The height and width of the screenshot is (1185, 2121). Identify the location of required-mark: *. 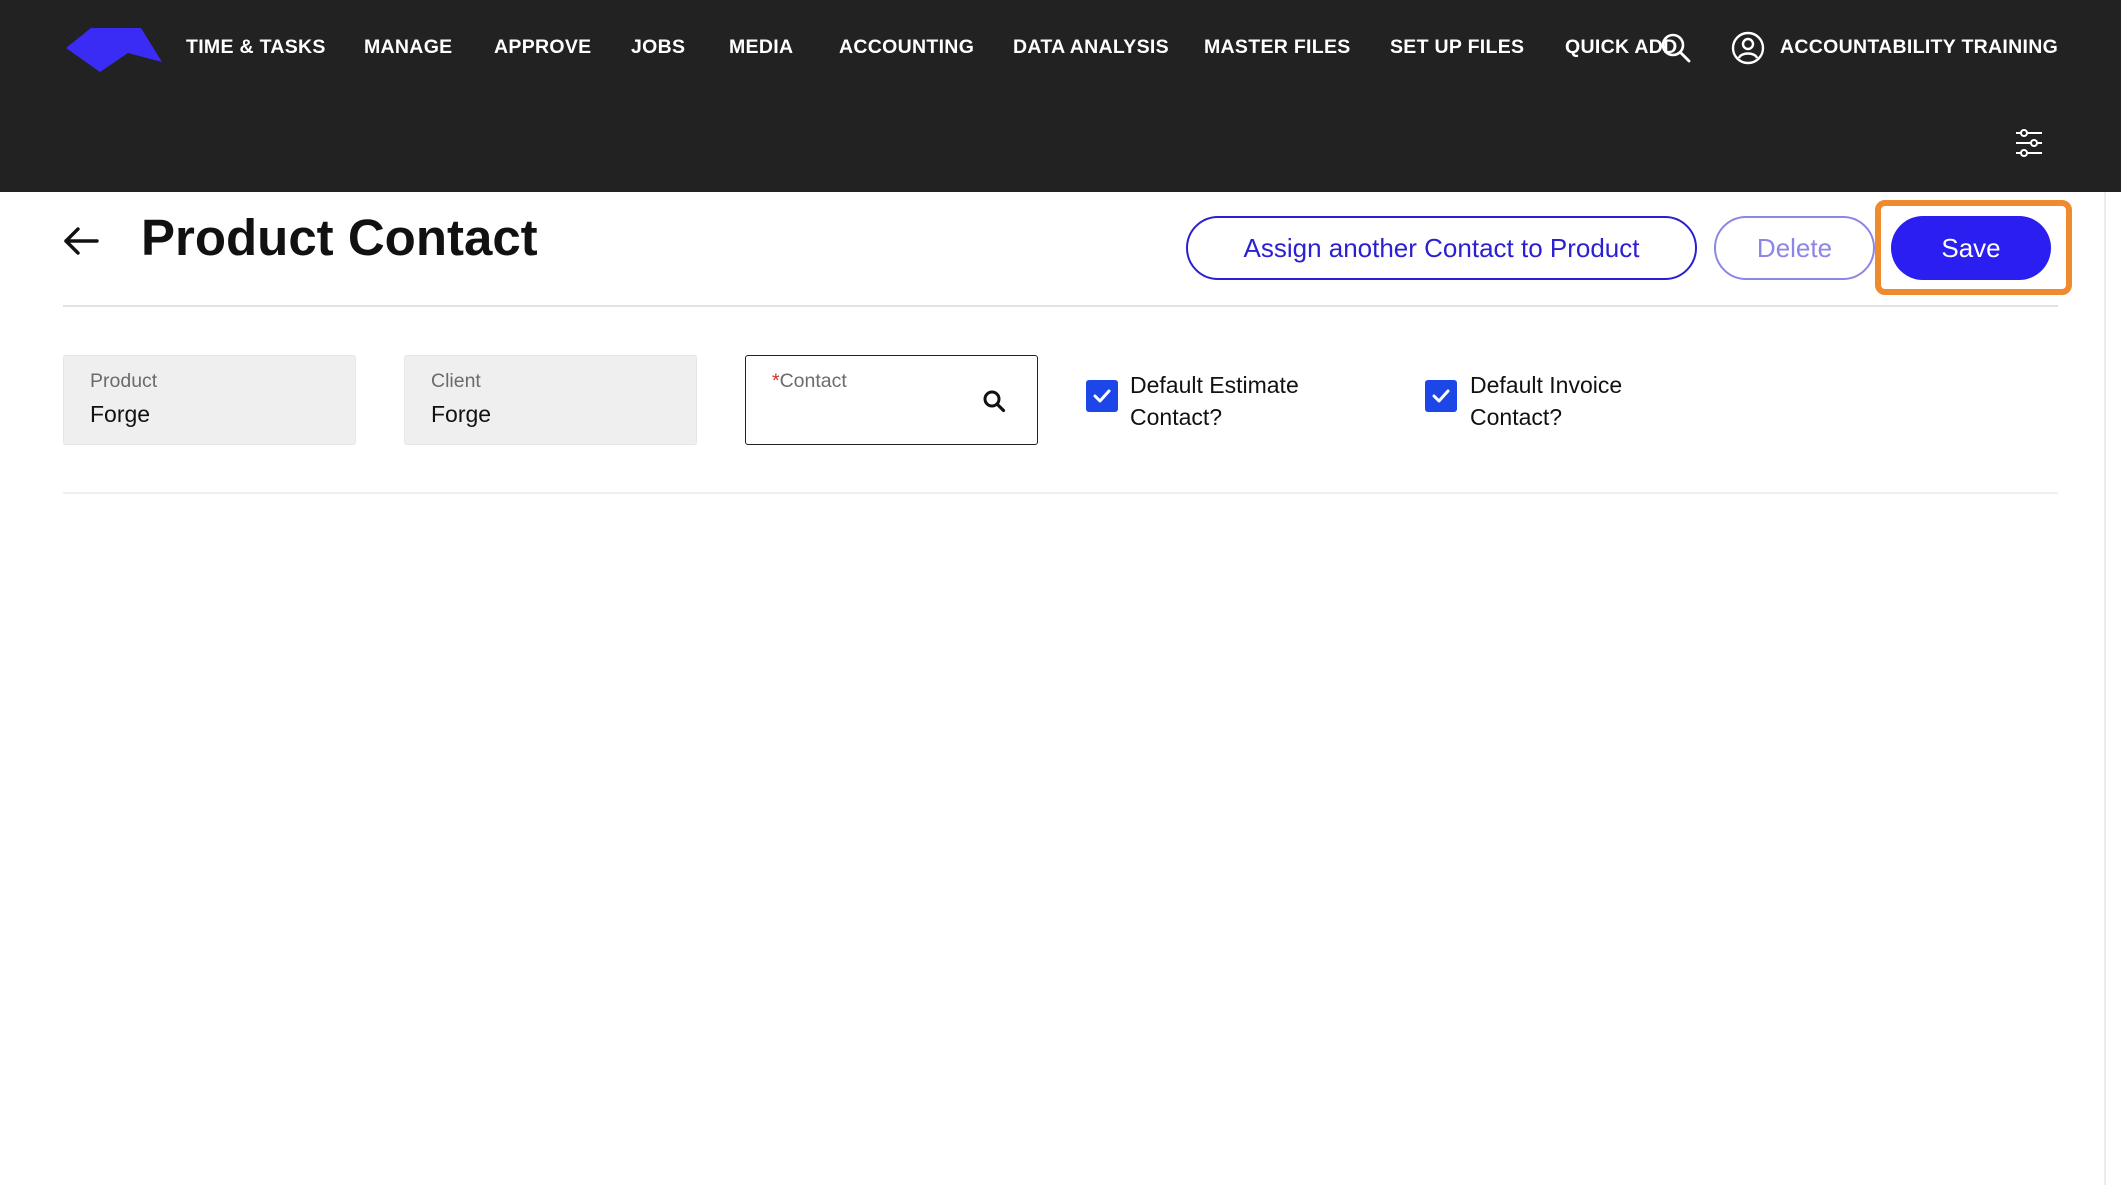
(776, 381).